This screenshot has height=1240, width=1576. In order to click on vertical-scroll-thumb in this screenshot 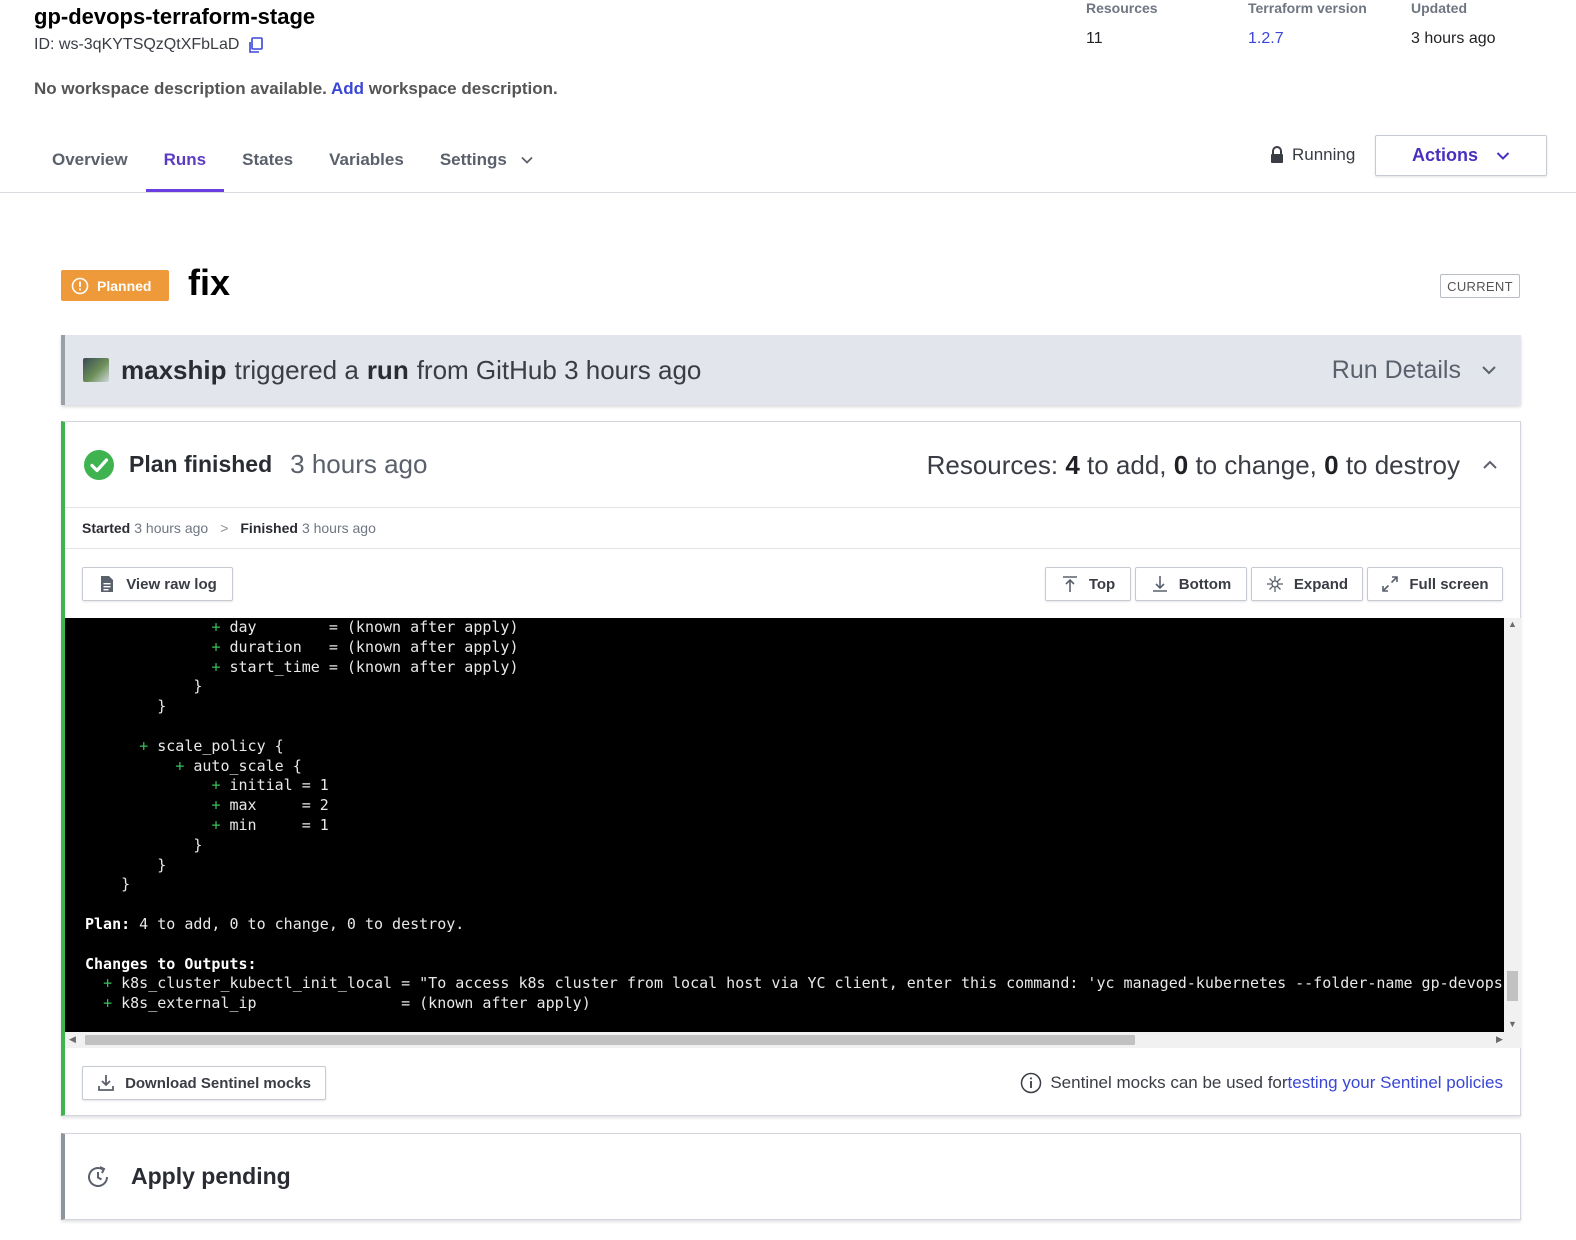, I will do `click(1512, 986)`.